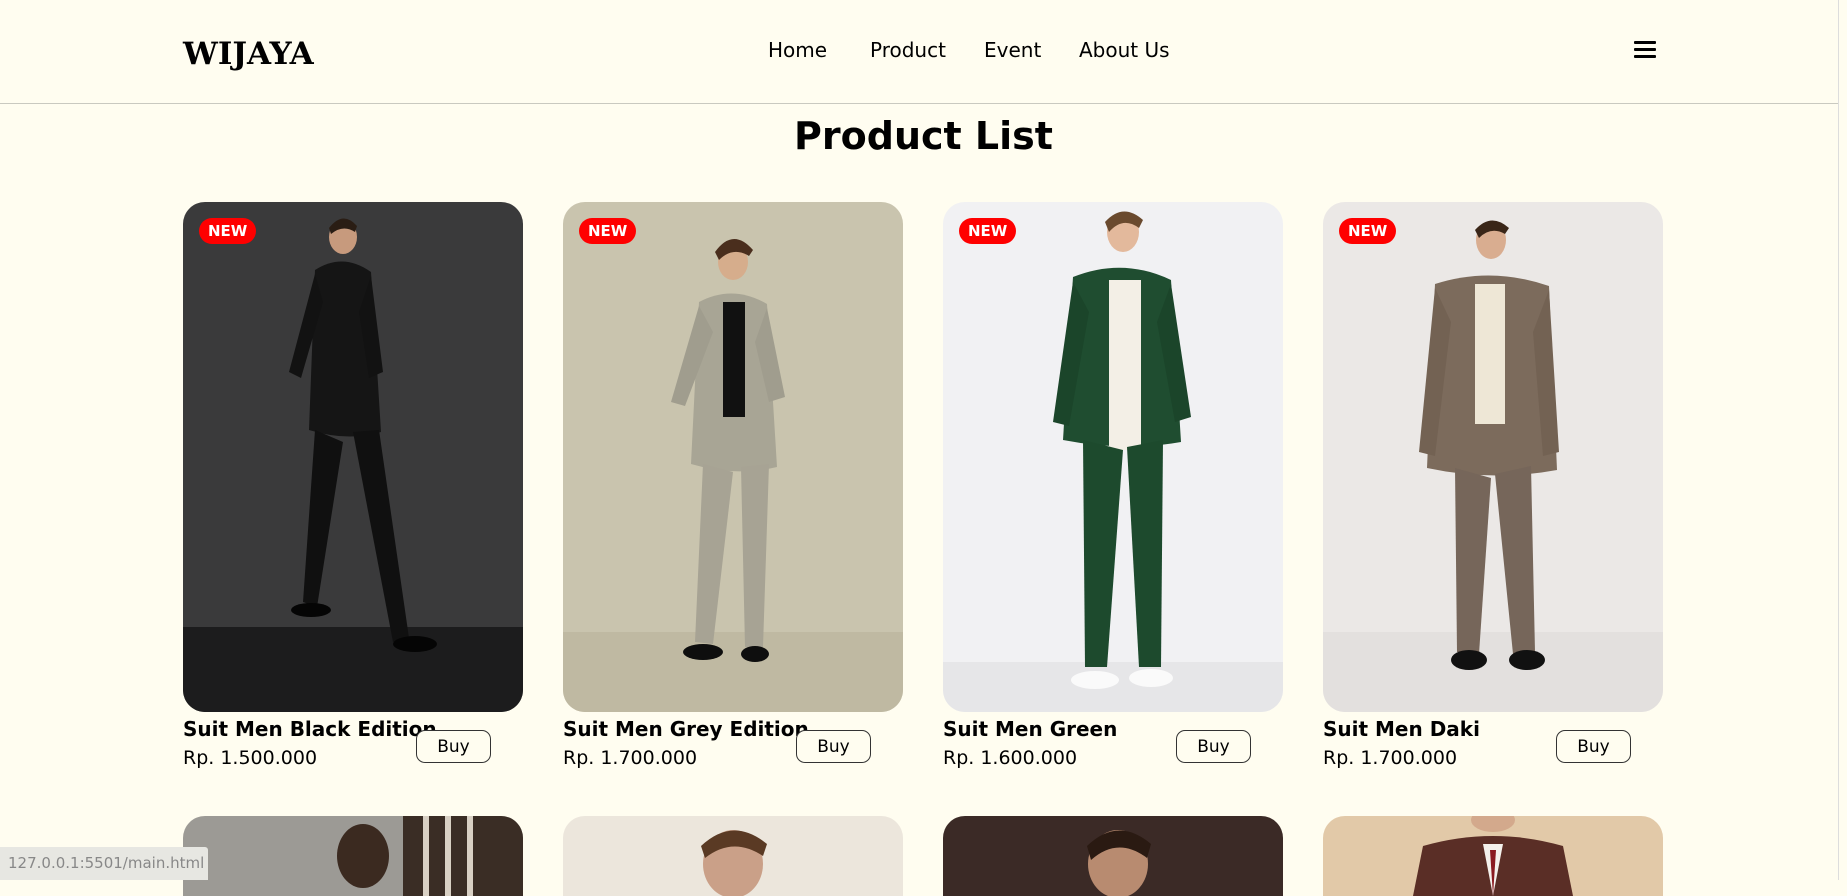 The width and height of the screenshot is (1847, 896). I want to click on status-bar-url: 127.0.0.1:5501/main.html, so click(104, 863).